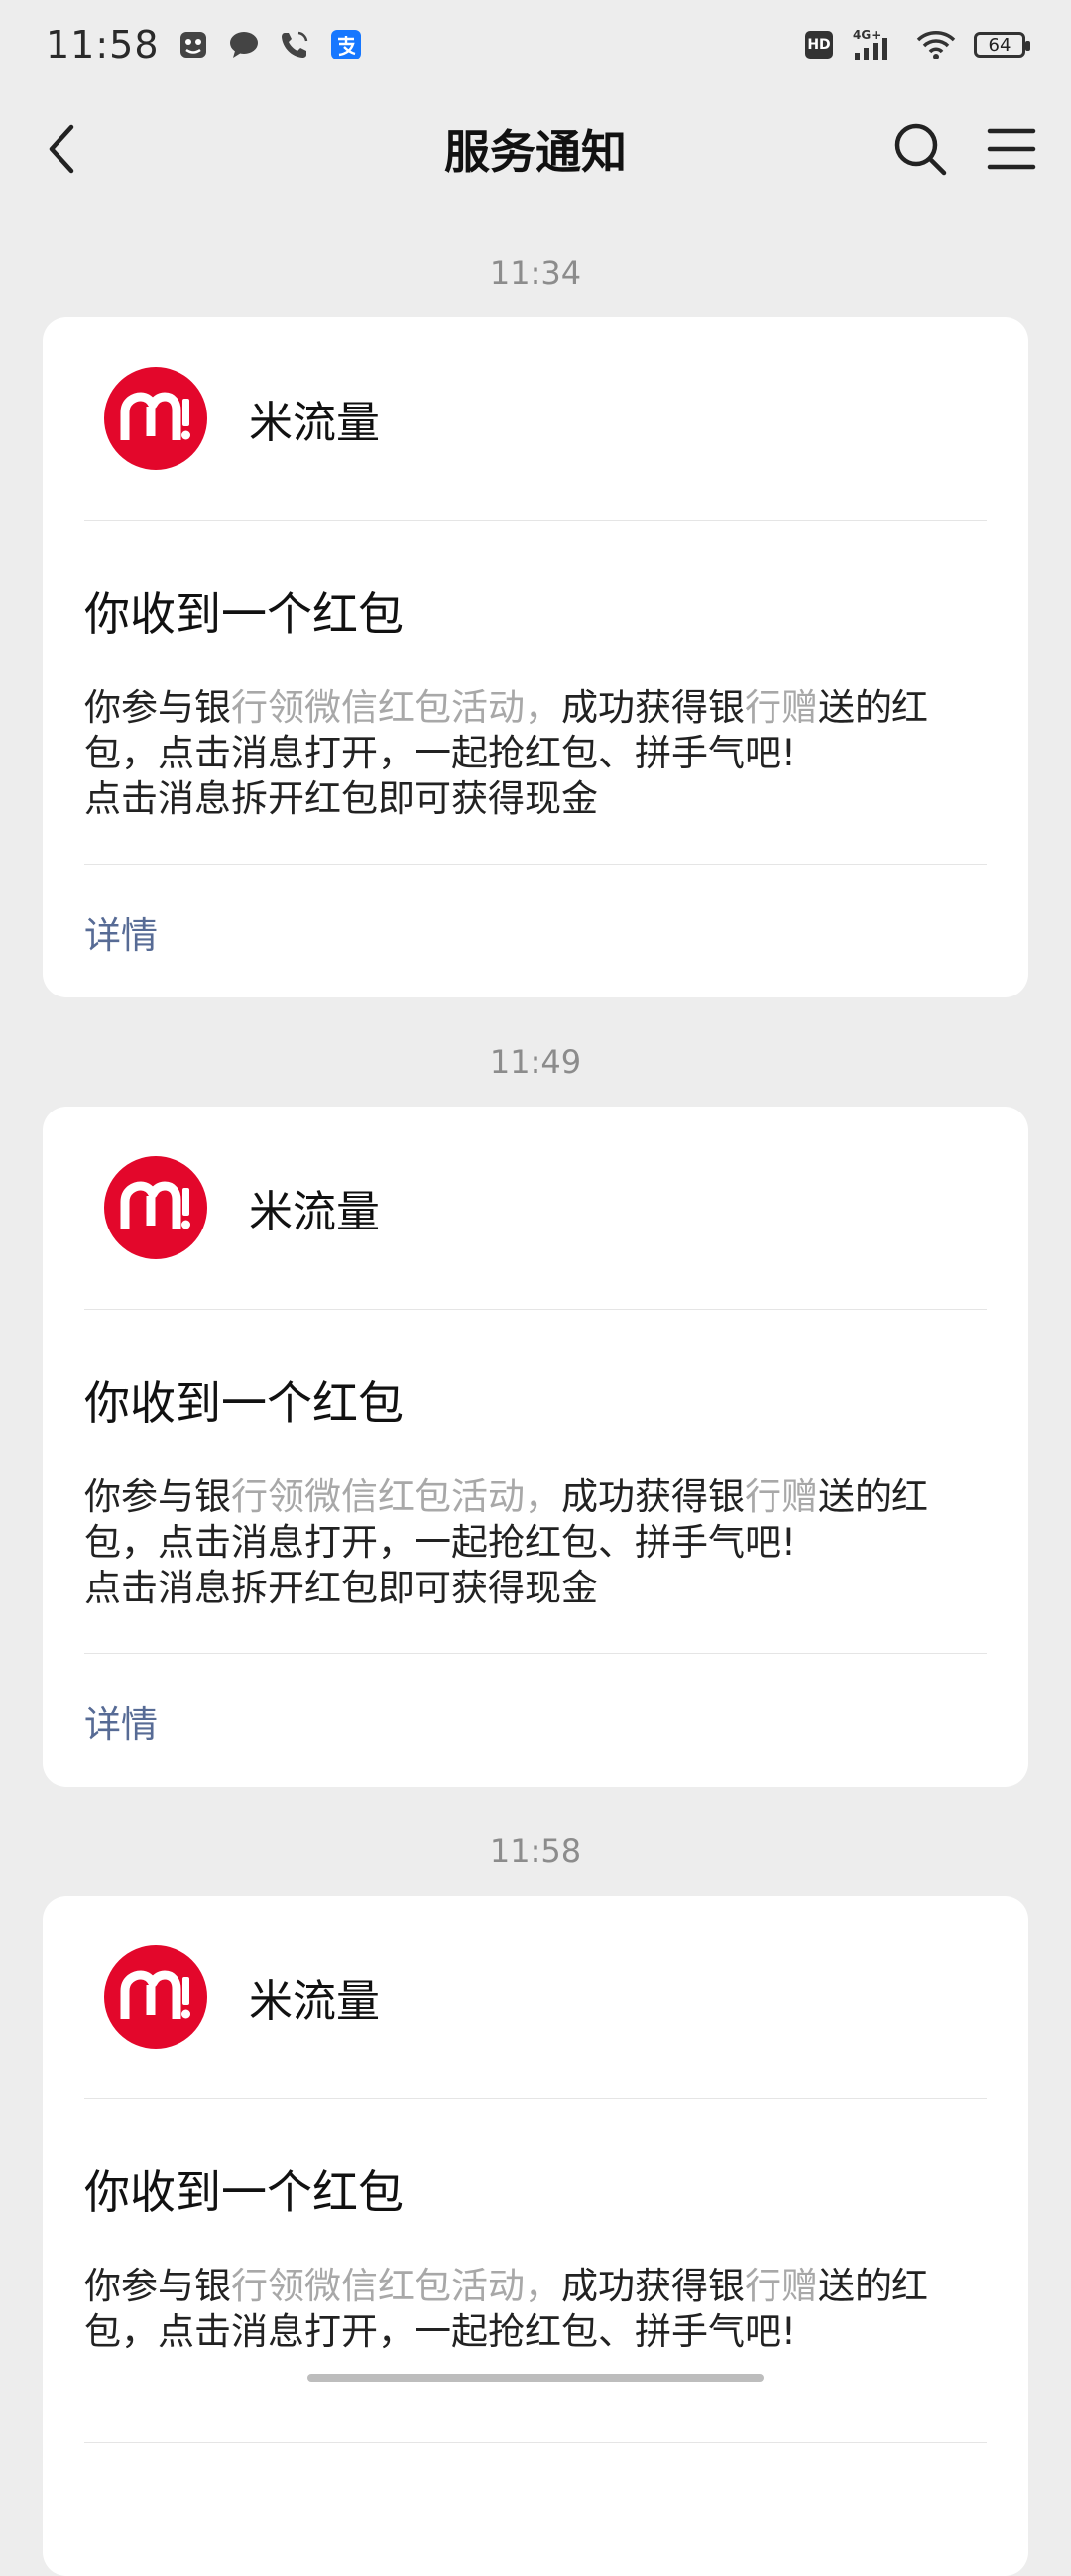 The width and height of the screenshot is (1071, 2576). Describe the element at coordinates (1002, 45) in the screenshot. I see `battery-icon: 64` at that location.